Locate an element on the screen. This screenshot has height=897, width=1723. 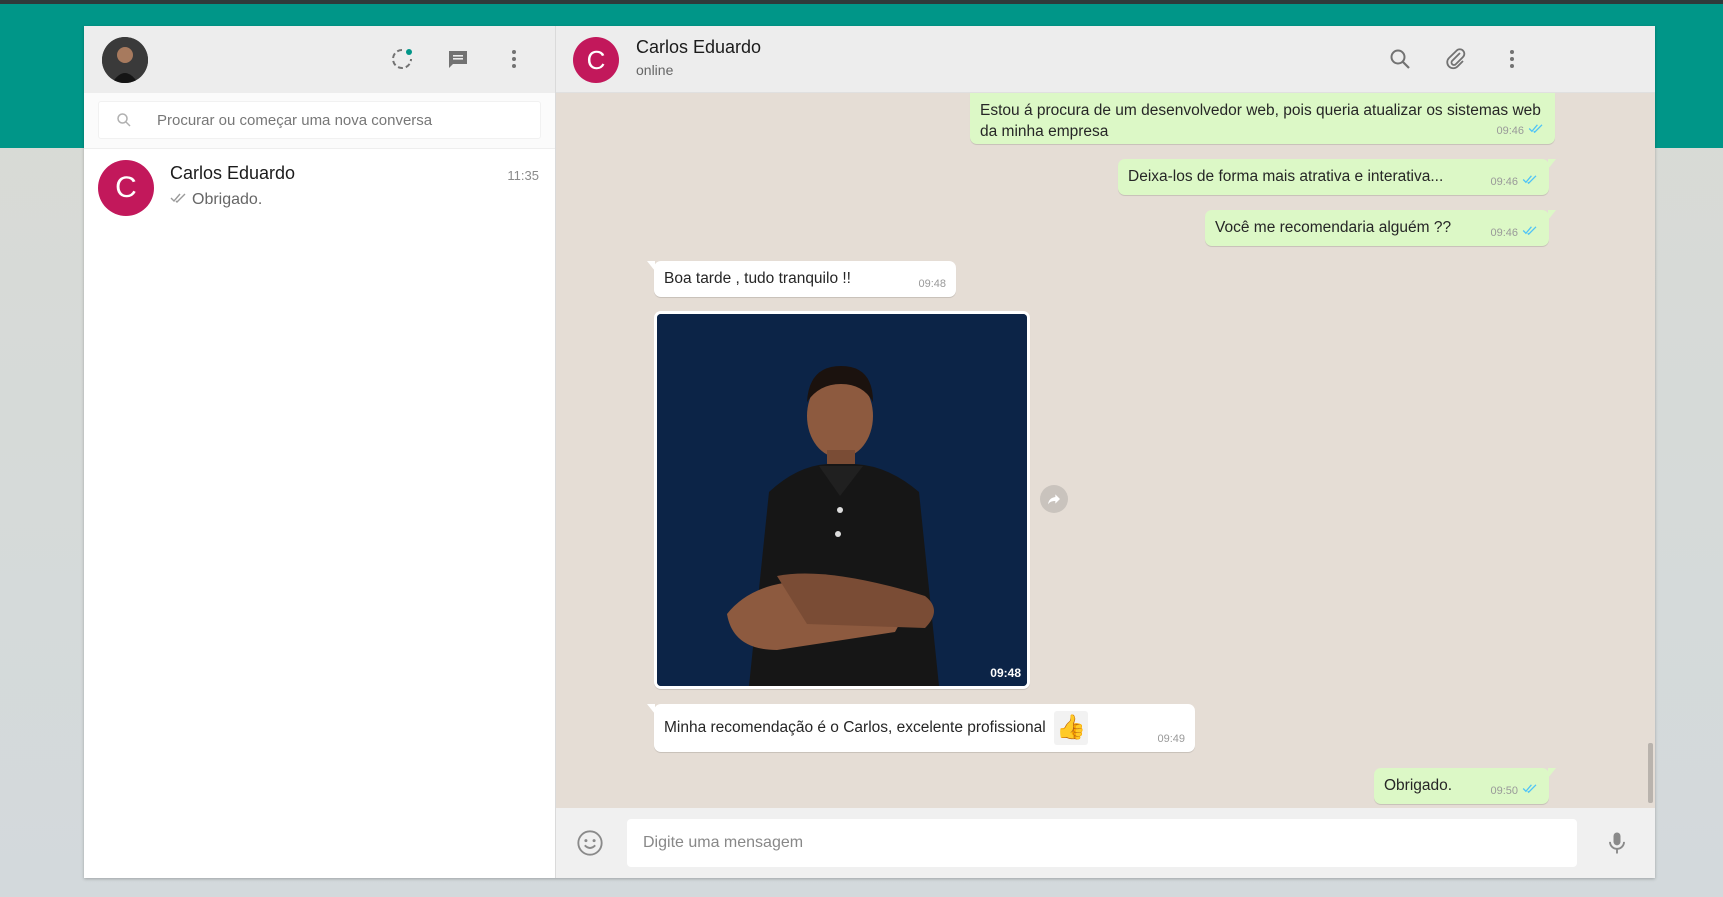
thumbs-up-icon: 👍 is located at coordinates (1071, 728).